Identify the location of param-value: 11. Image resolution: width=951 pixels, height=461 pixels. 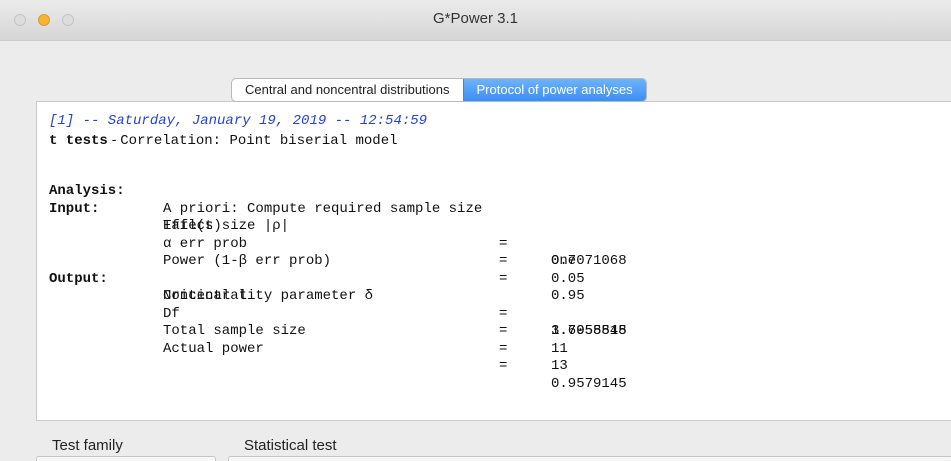
(559, 348).